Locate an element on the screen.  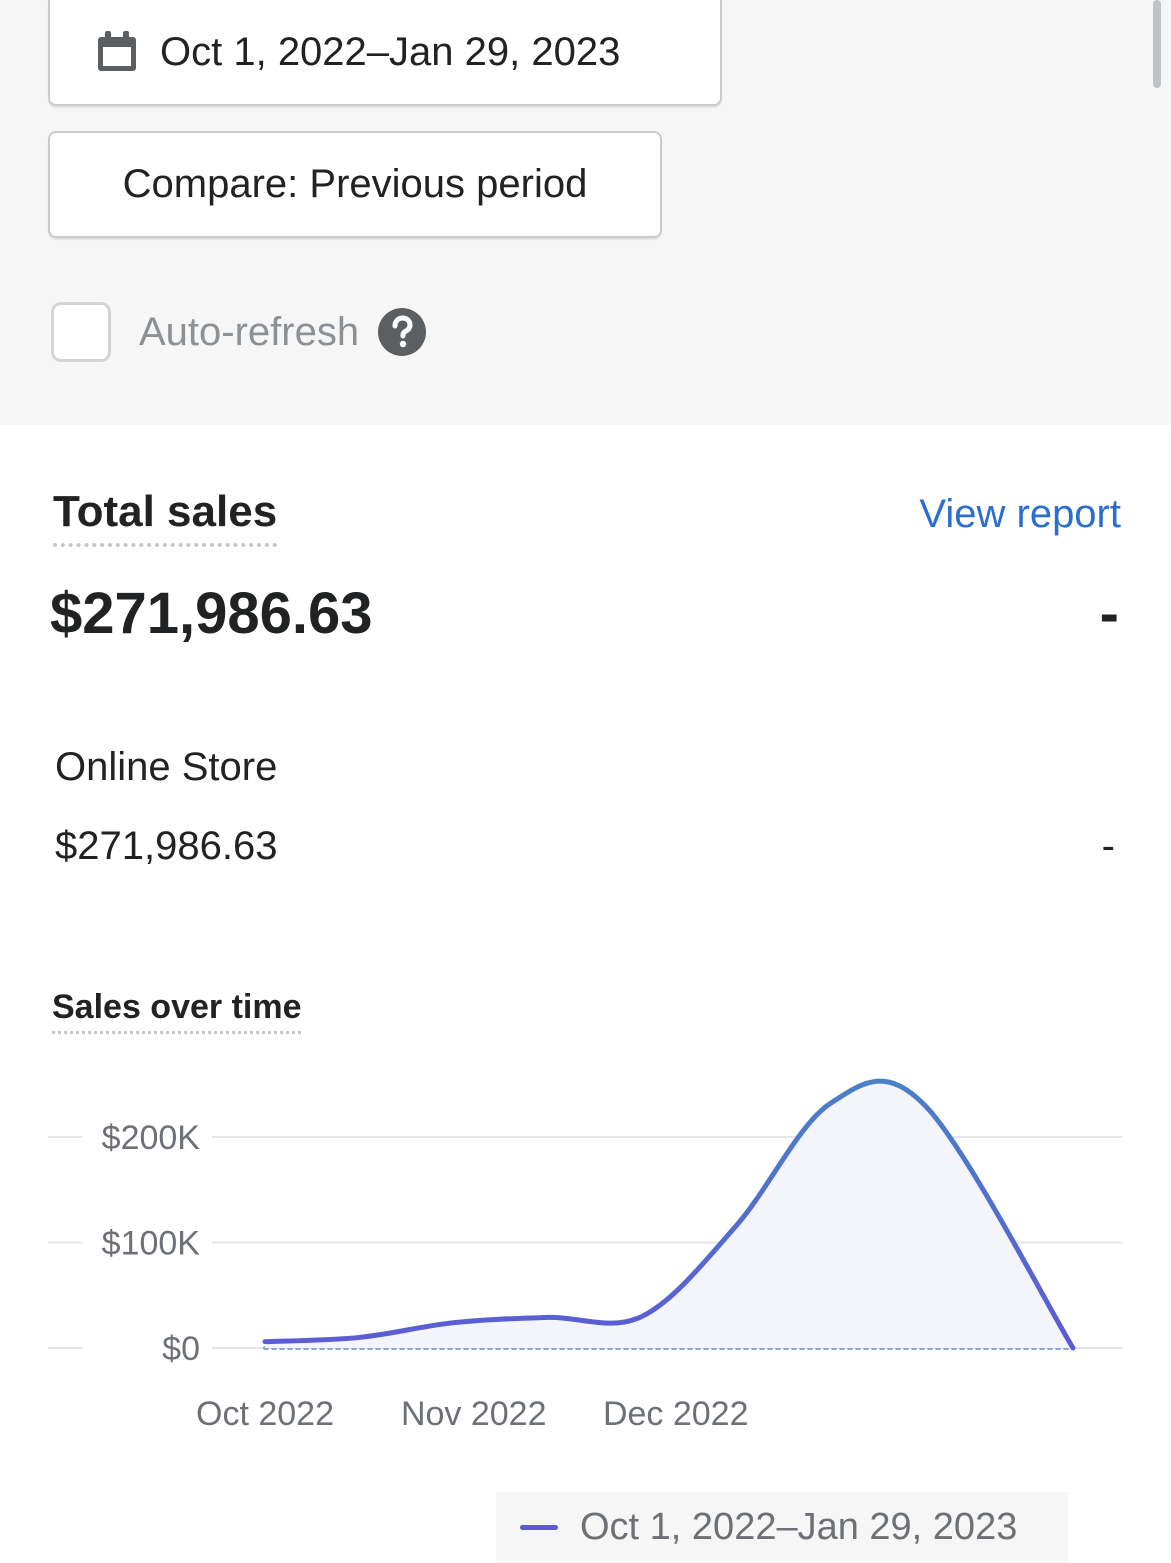
calendar-icon is located at coordinates (117, 51).